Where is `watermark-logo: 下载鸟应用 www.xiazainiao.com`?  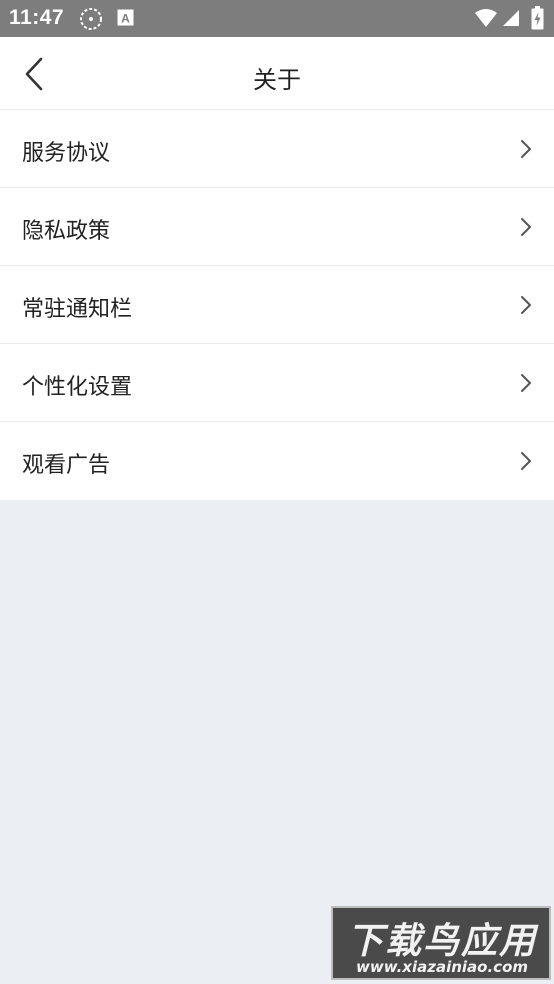 watermark-logo: 下载鸟应用 www.xiazainiao.com is located at coordinates (441, 943).